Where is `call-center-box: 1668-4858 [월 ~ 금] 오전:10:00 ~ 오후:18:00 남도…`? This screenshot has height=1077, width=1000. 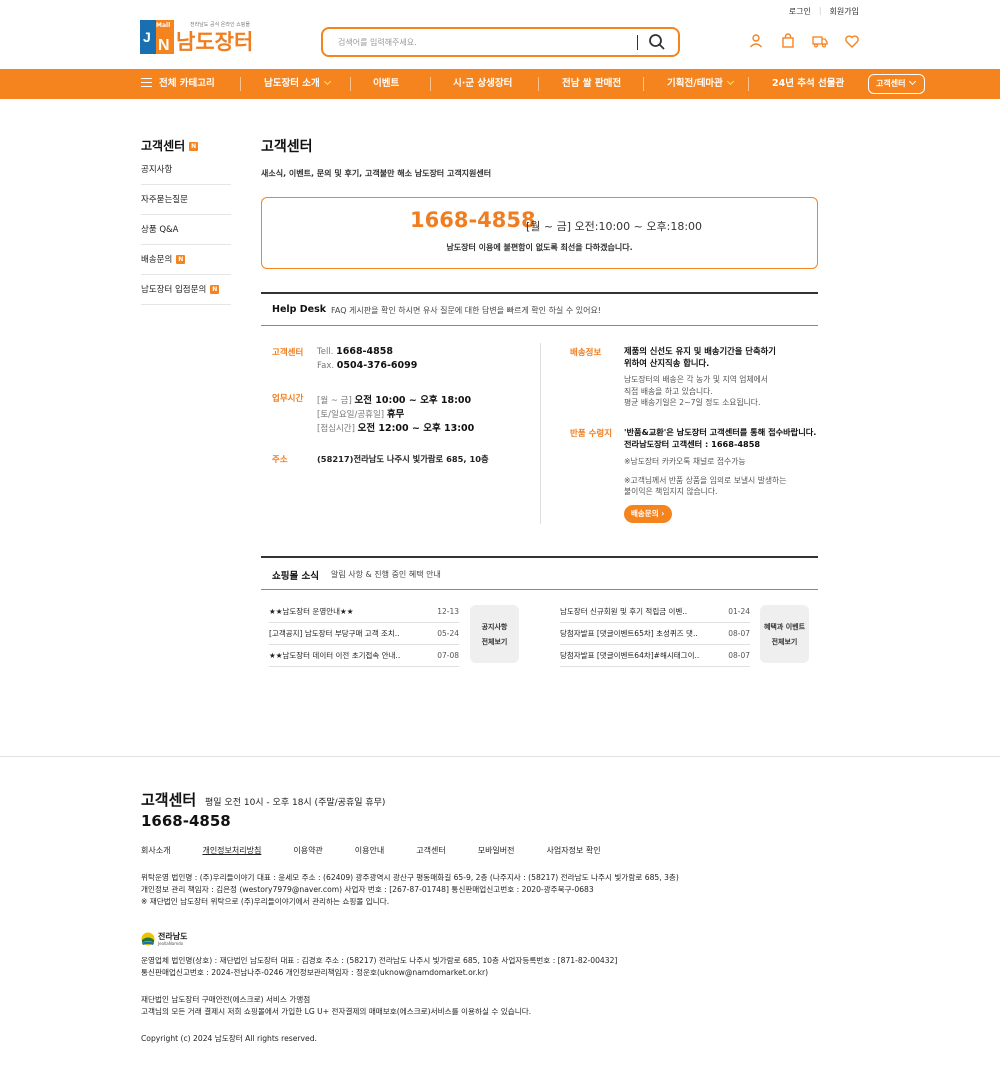 call-center-box: 1668-4858 [월 ~ 금] 오전:10:00 ~ 오후:18:00 남도… is located at coordinates (539, 233).